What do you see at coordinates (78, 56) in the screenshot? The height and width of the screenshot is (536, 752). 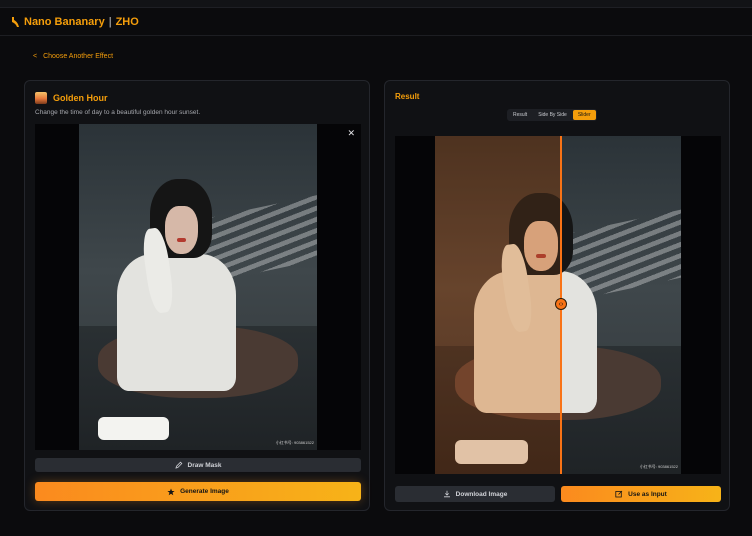 I see `back-label: Choose Another Effect` at bounding box center [78, 56].